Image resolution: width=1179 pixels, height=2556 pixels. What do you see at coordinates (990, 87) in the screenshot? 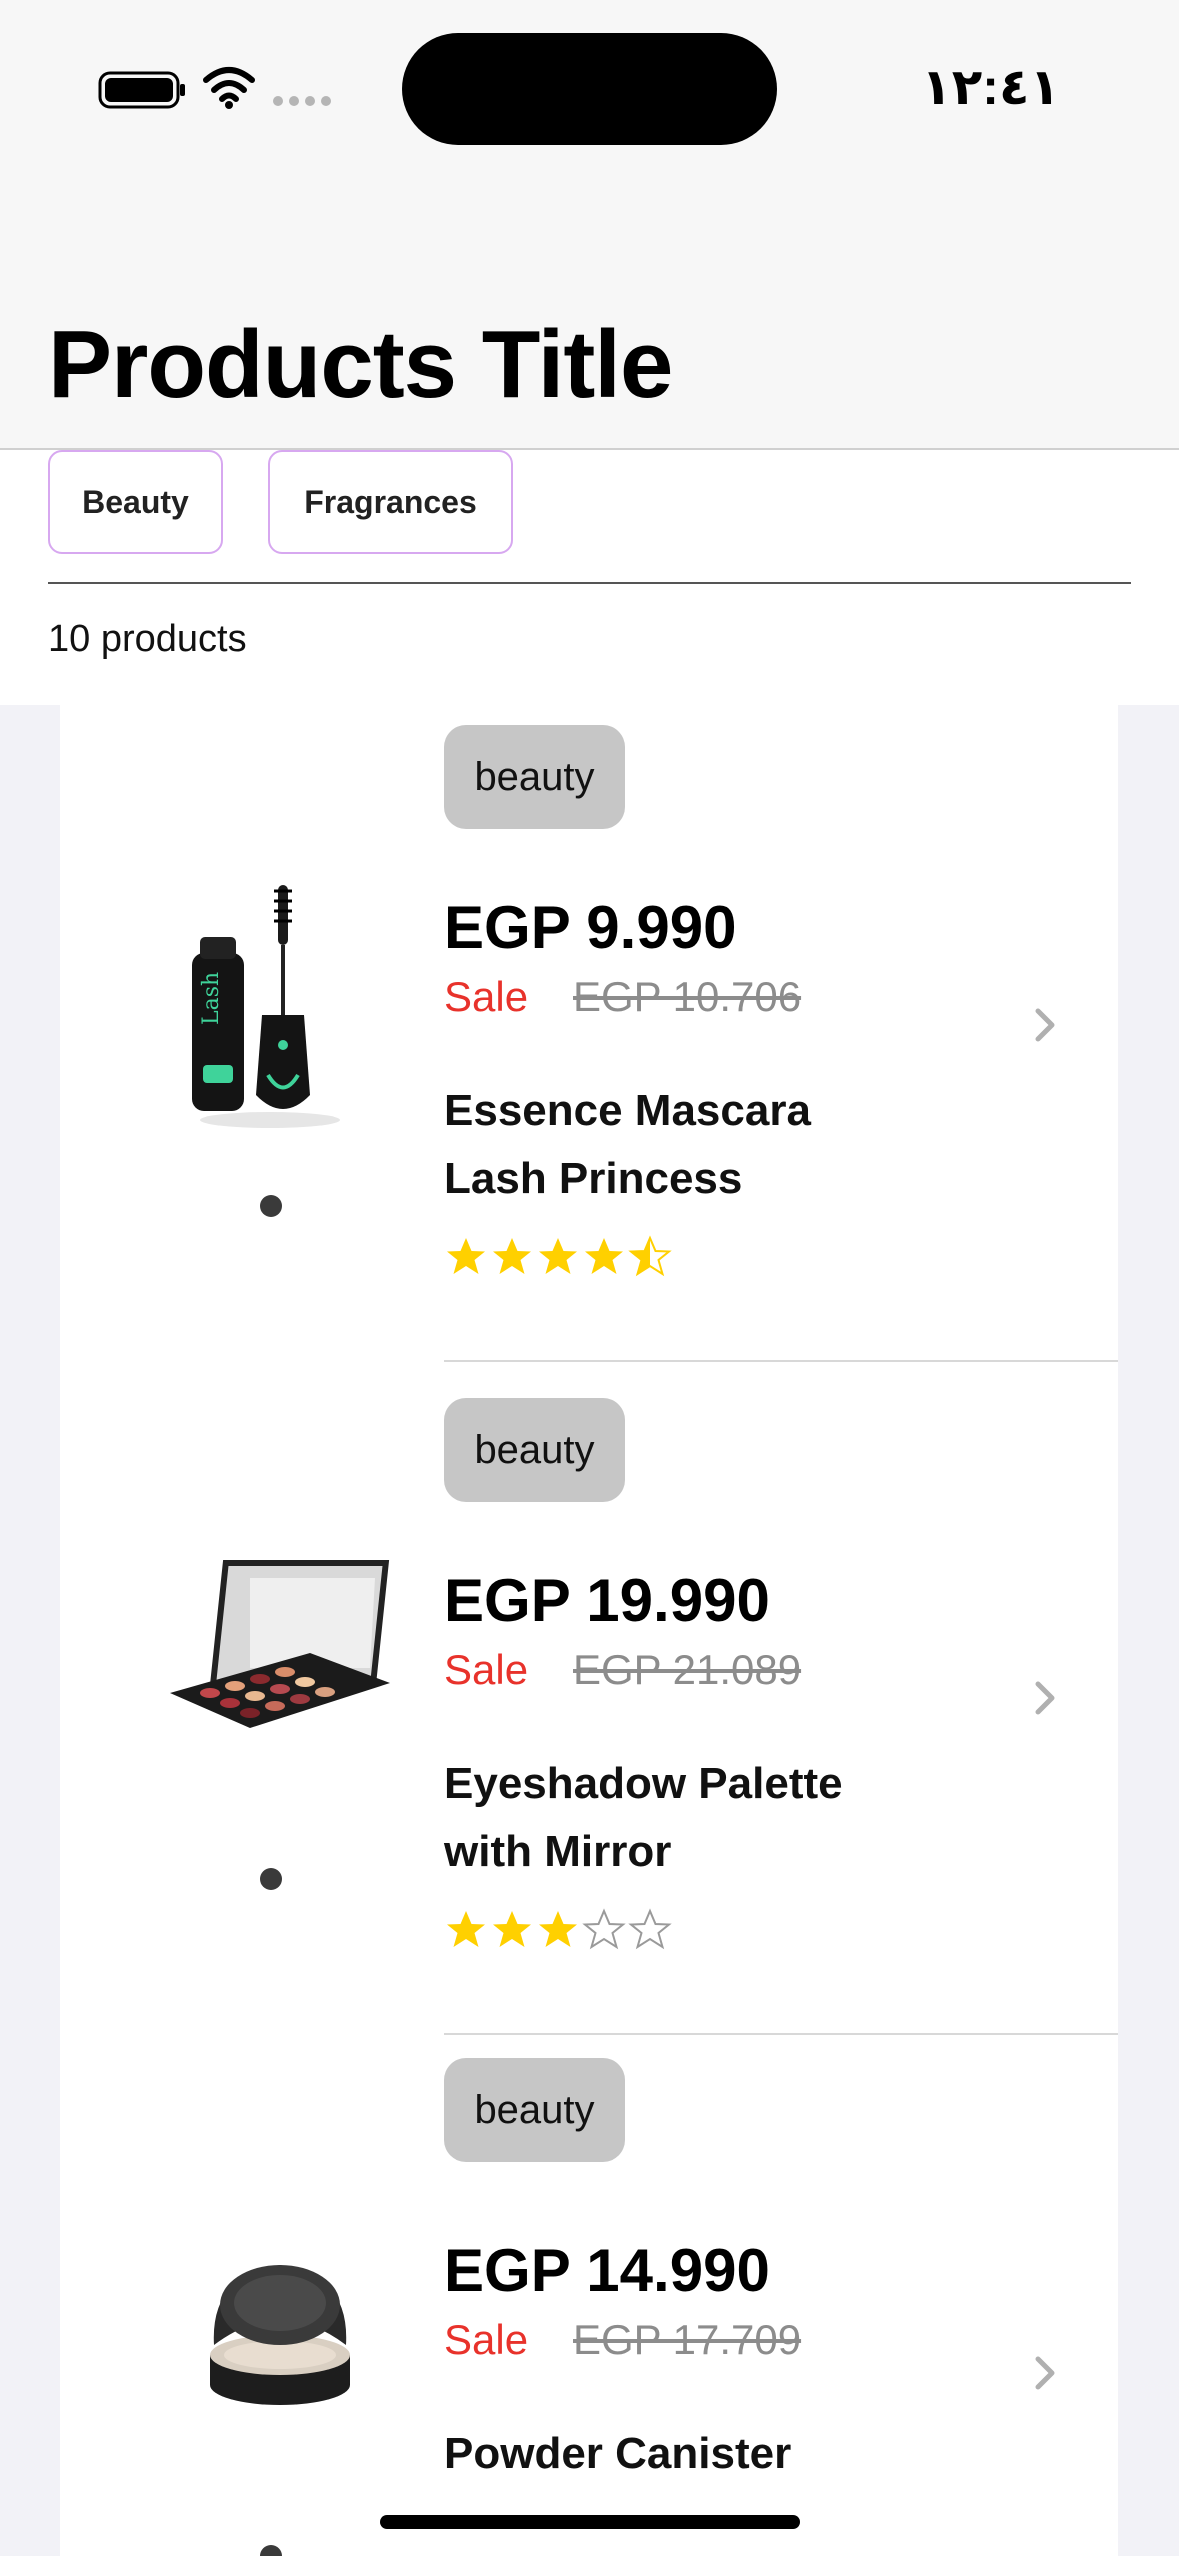
I see `status-time: ١٢:٤١` at bounding box center [990, 87].